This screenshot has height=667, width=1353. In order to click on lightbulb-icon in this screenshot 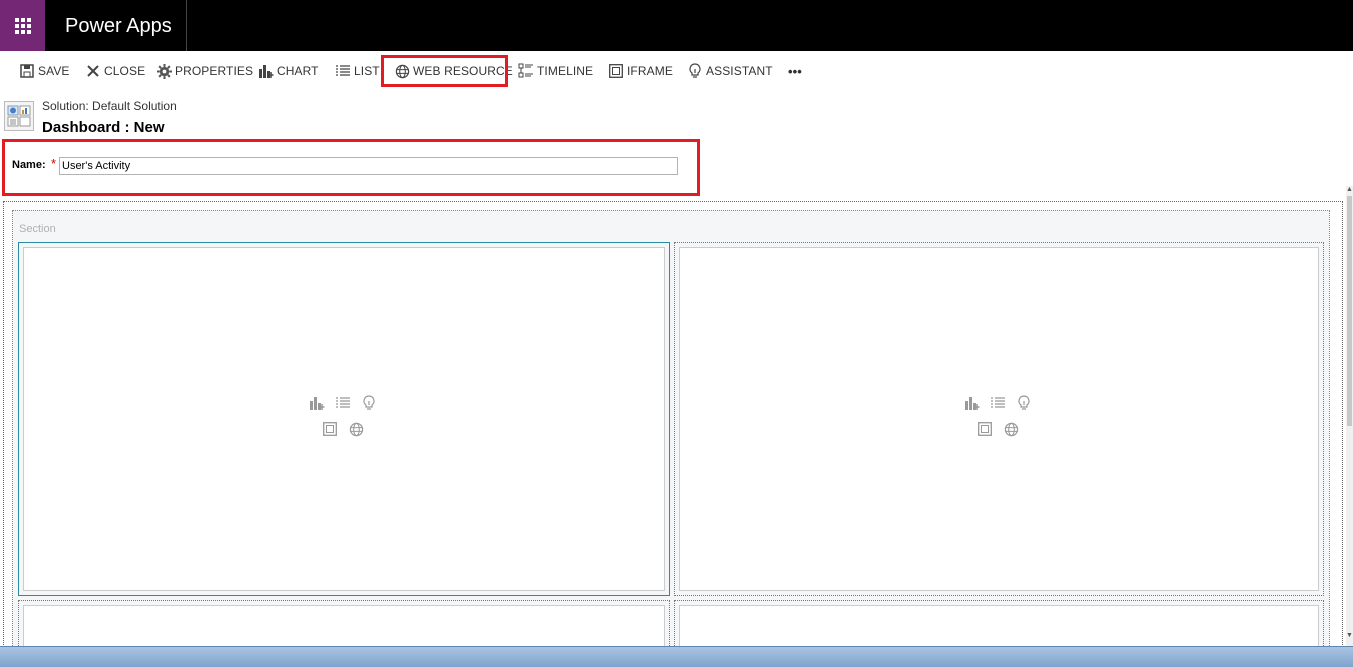, I will do `click(695, 71)`.